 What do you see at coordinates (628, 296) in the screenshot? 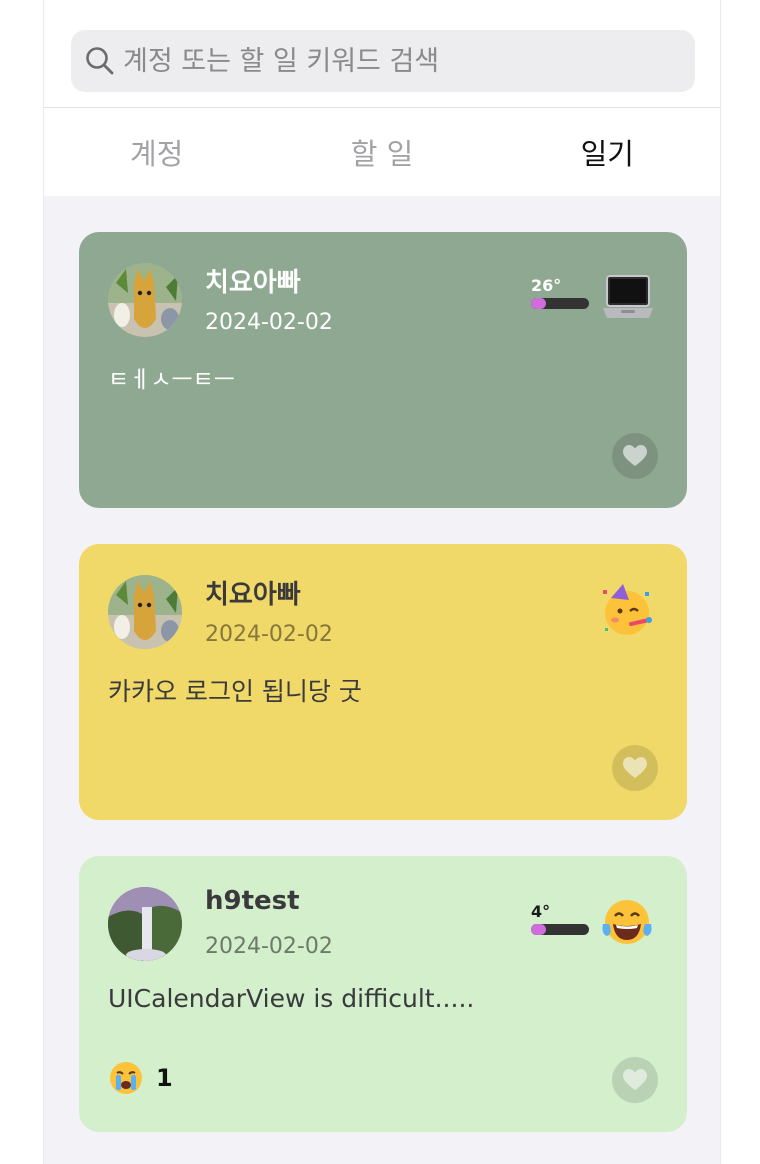
I see `laptop-icon` at bounding box center [628, 296].